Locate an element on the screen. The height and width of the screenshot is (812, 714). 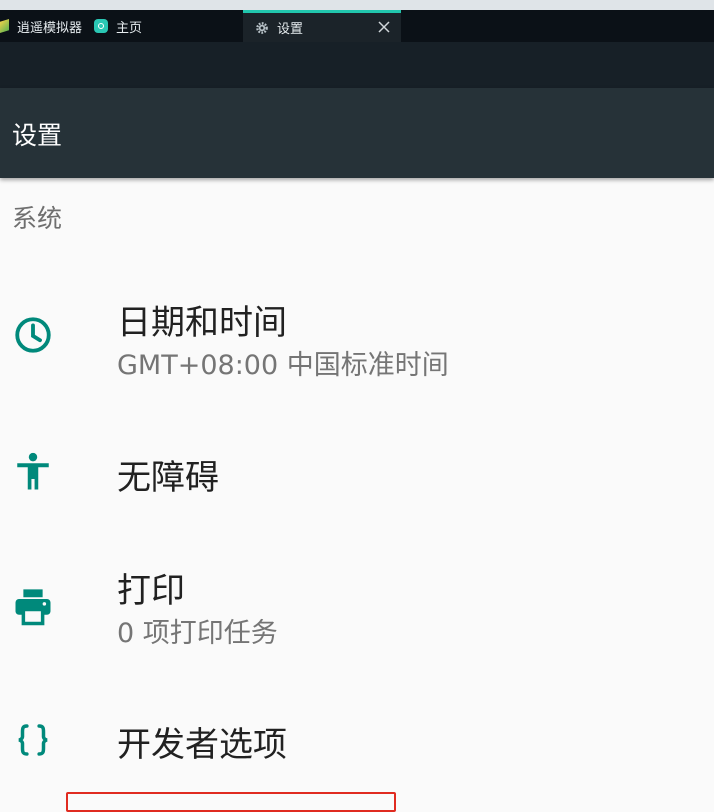
settings-item-summary: 0 项打印任务 is located at coordinates (197, 633).